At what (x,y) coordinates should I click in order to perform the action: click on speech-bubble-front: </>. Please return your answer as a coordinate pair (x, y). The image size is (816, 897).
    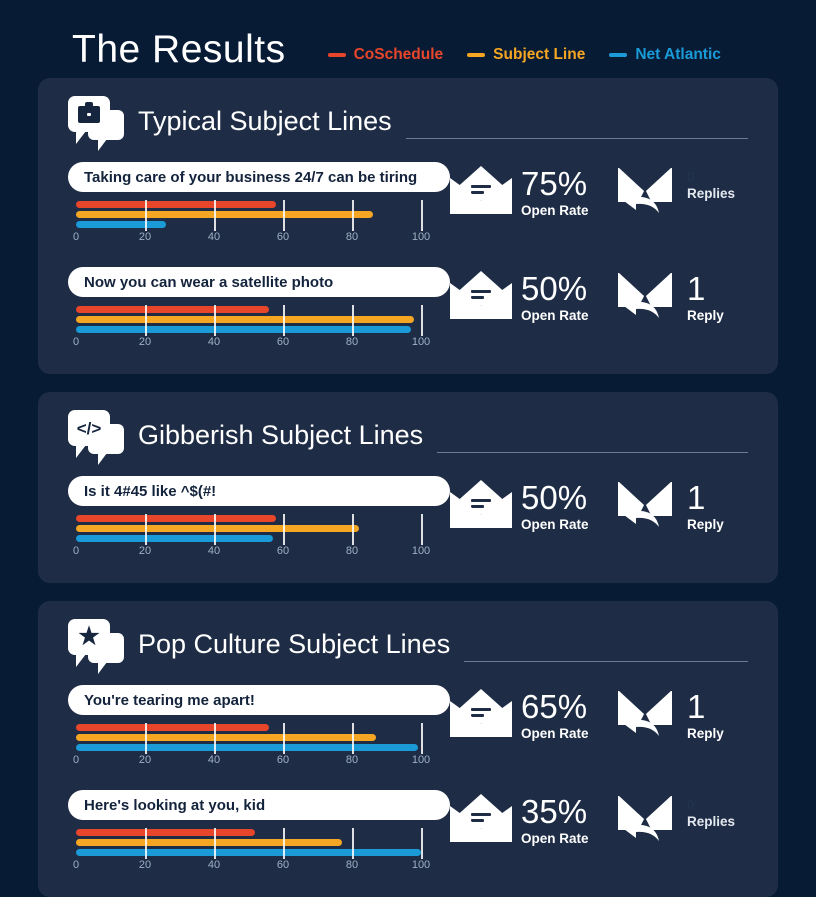
    Looking at the image, I should click on (89, 434).